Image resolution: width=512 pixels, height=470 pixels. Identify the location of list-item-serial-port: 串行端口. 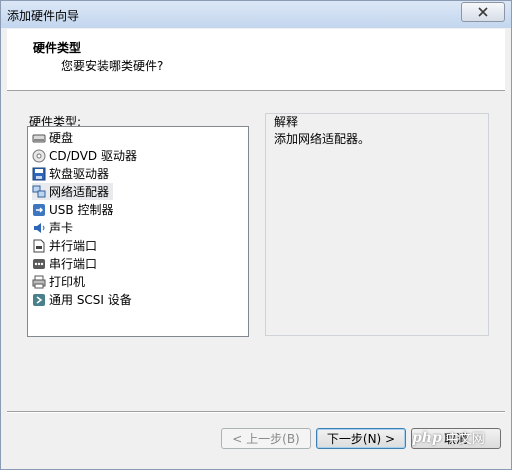
(66, 263).